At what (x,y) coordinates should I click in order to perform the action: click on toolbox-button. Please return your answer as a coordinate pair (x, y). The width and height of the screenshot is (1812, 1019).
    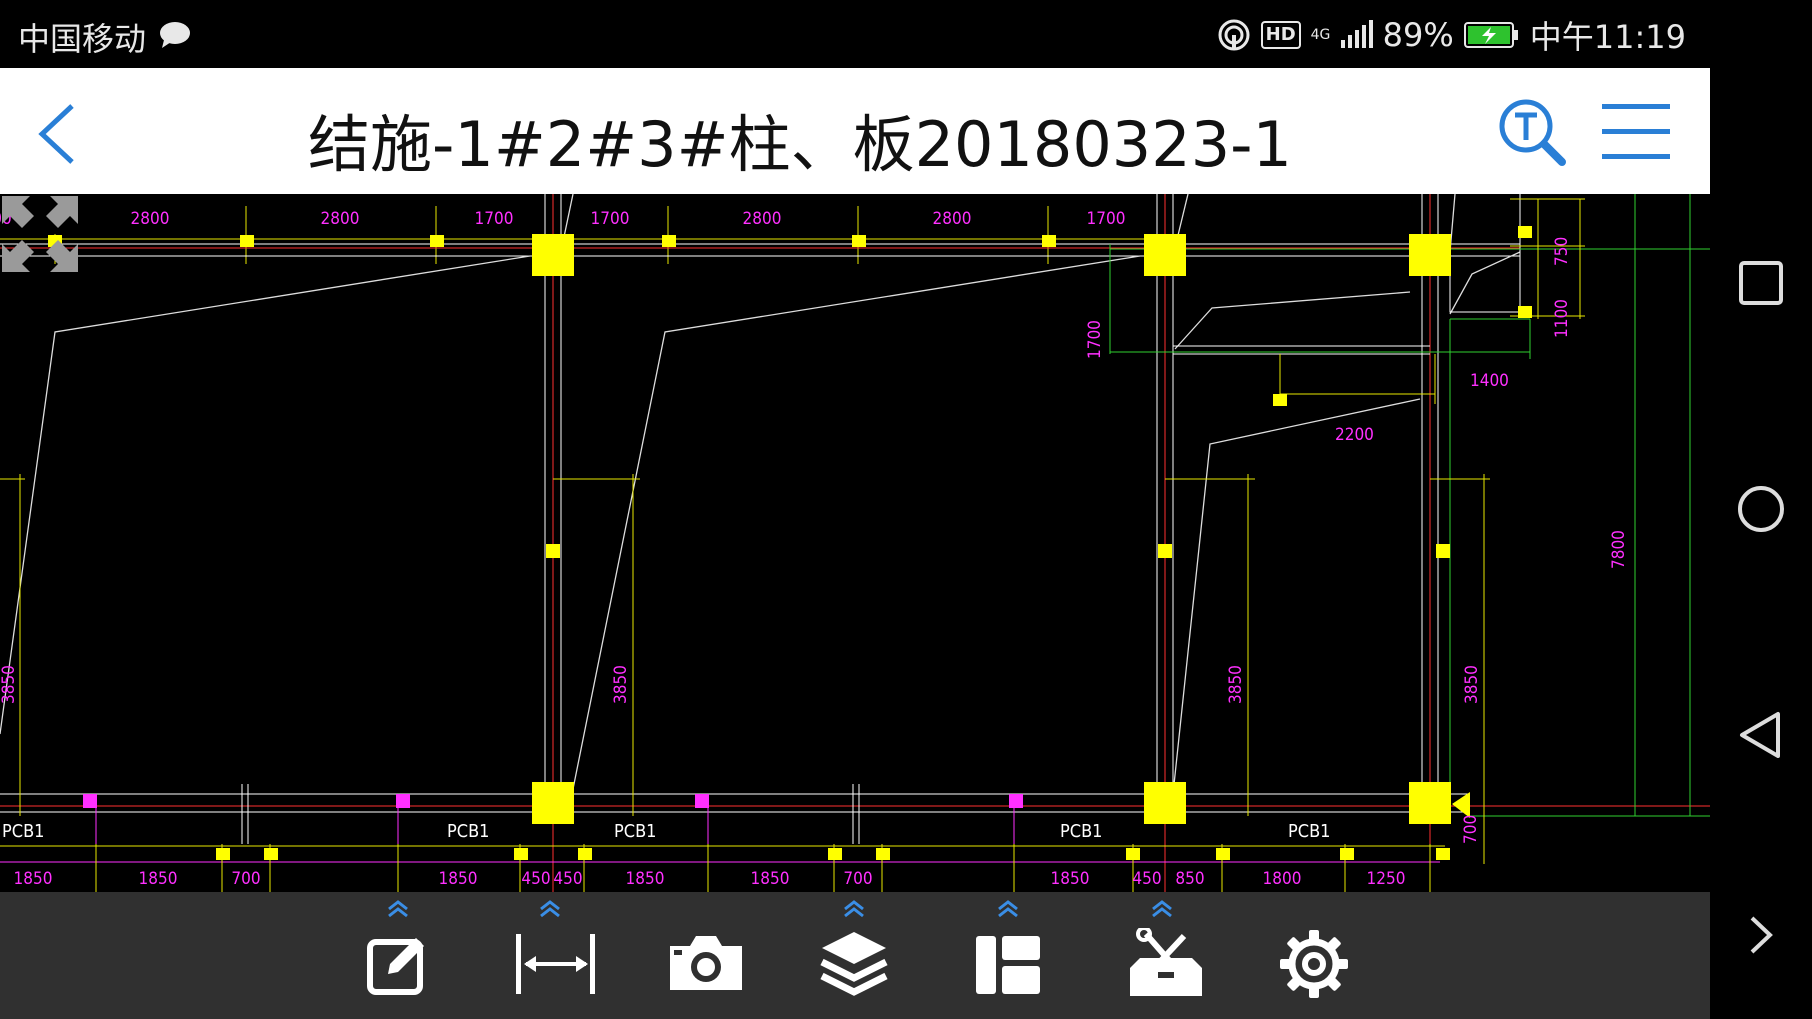
    Looking at the image, I should click on (1162, 955).